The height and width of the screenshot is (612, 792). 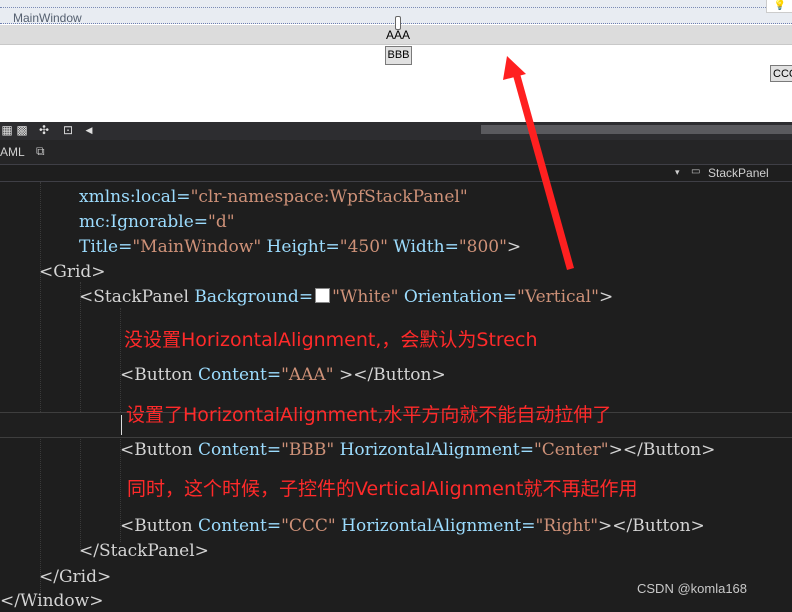 What do you see at coordinates (43, 151) in the screenshot?
I see `popout-icon: ⧉` at bounding box center [43, 151].